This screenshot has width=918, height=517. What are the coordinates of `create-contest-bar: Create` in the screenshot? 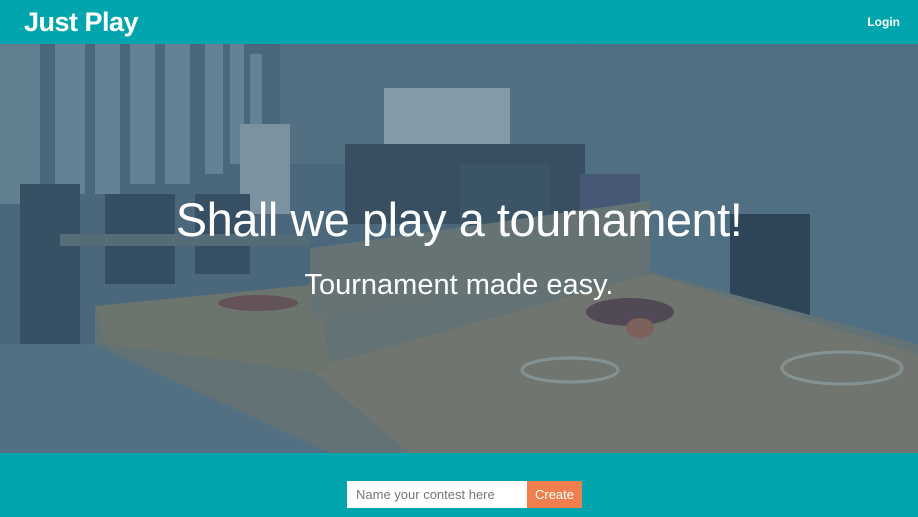 It's located at (459, 485).